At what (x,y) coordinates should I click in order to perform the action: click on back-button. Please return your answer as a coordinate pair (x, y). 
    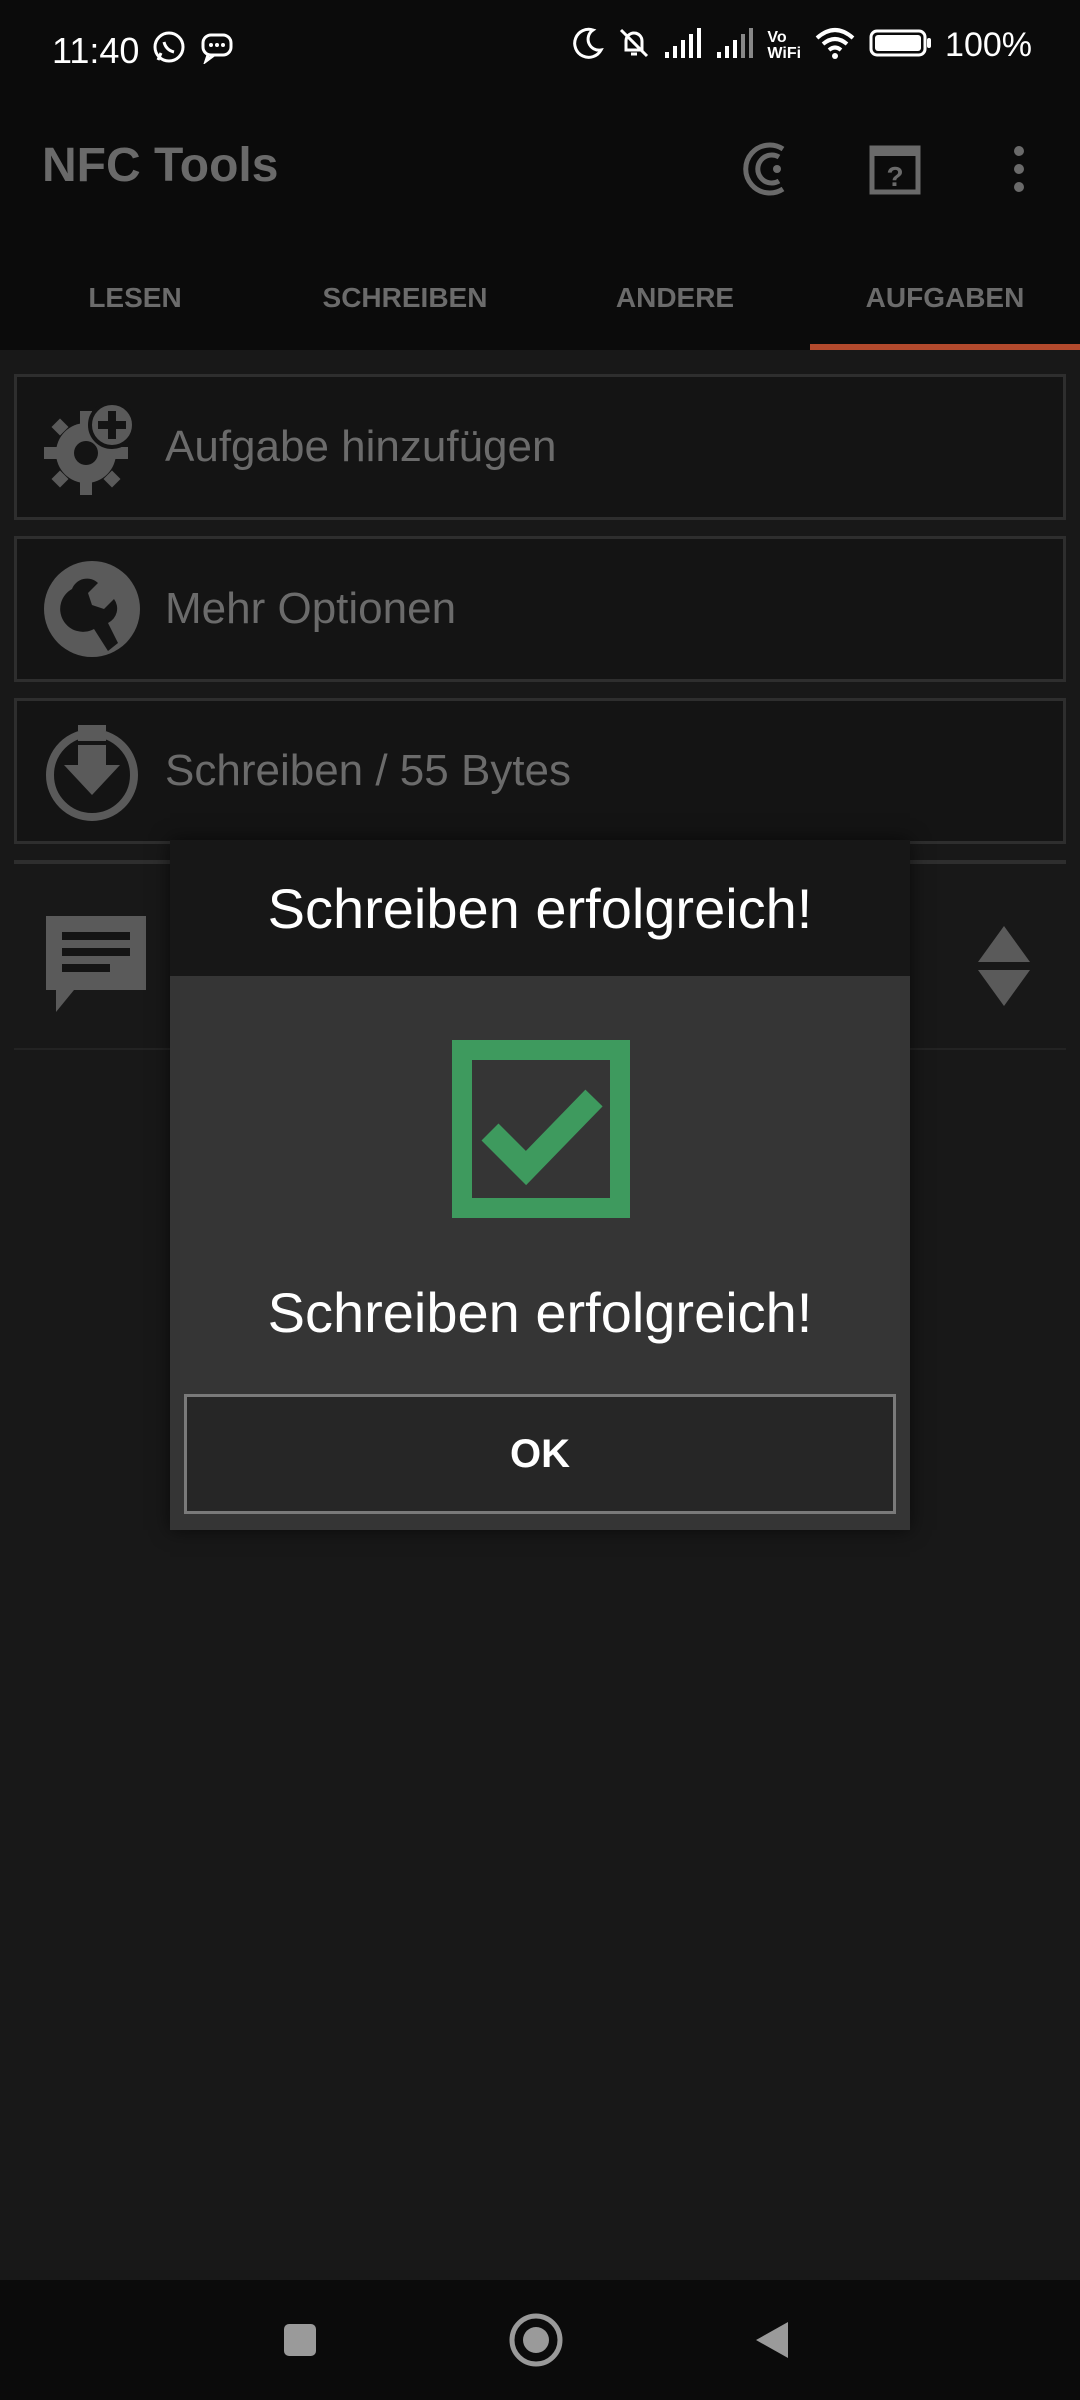
    Looking at the image, I should click on (772, 2340).